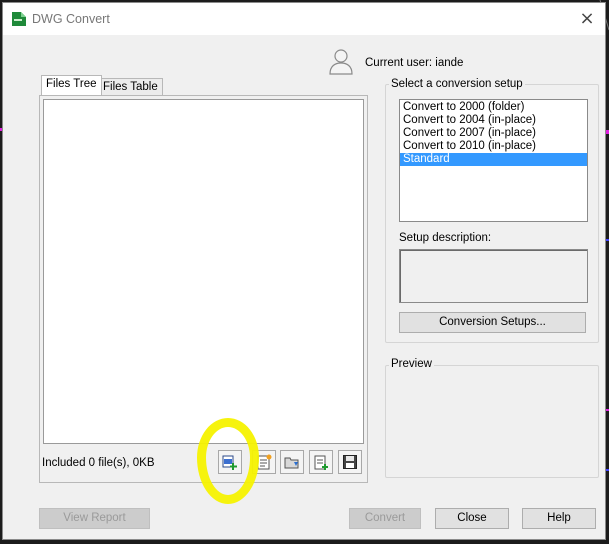  What do you see at coordinates (94, 518) in the screenshot?
I see `view-report-button: View Report` at bounding box center [94, 518].